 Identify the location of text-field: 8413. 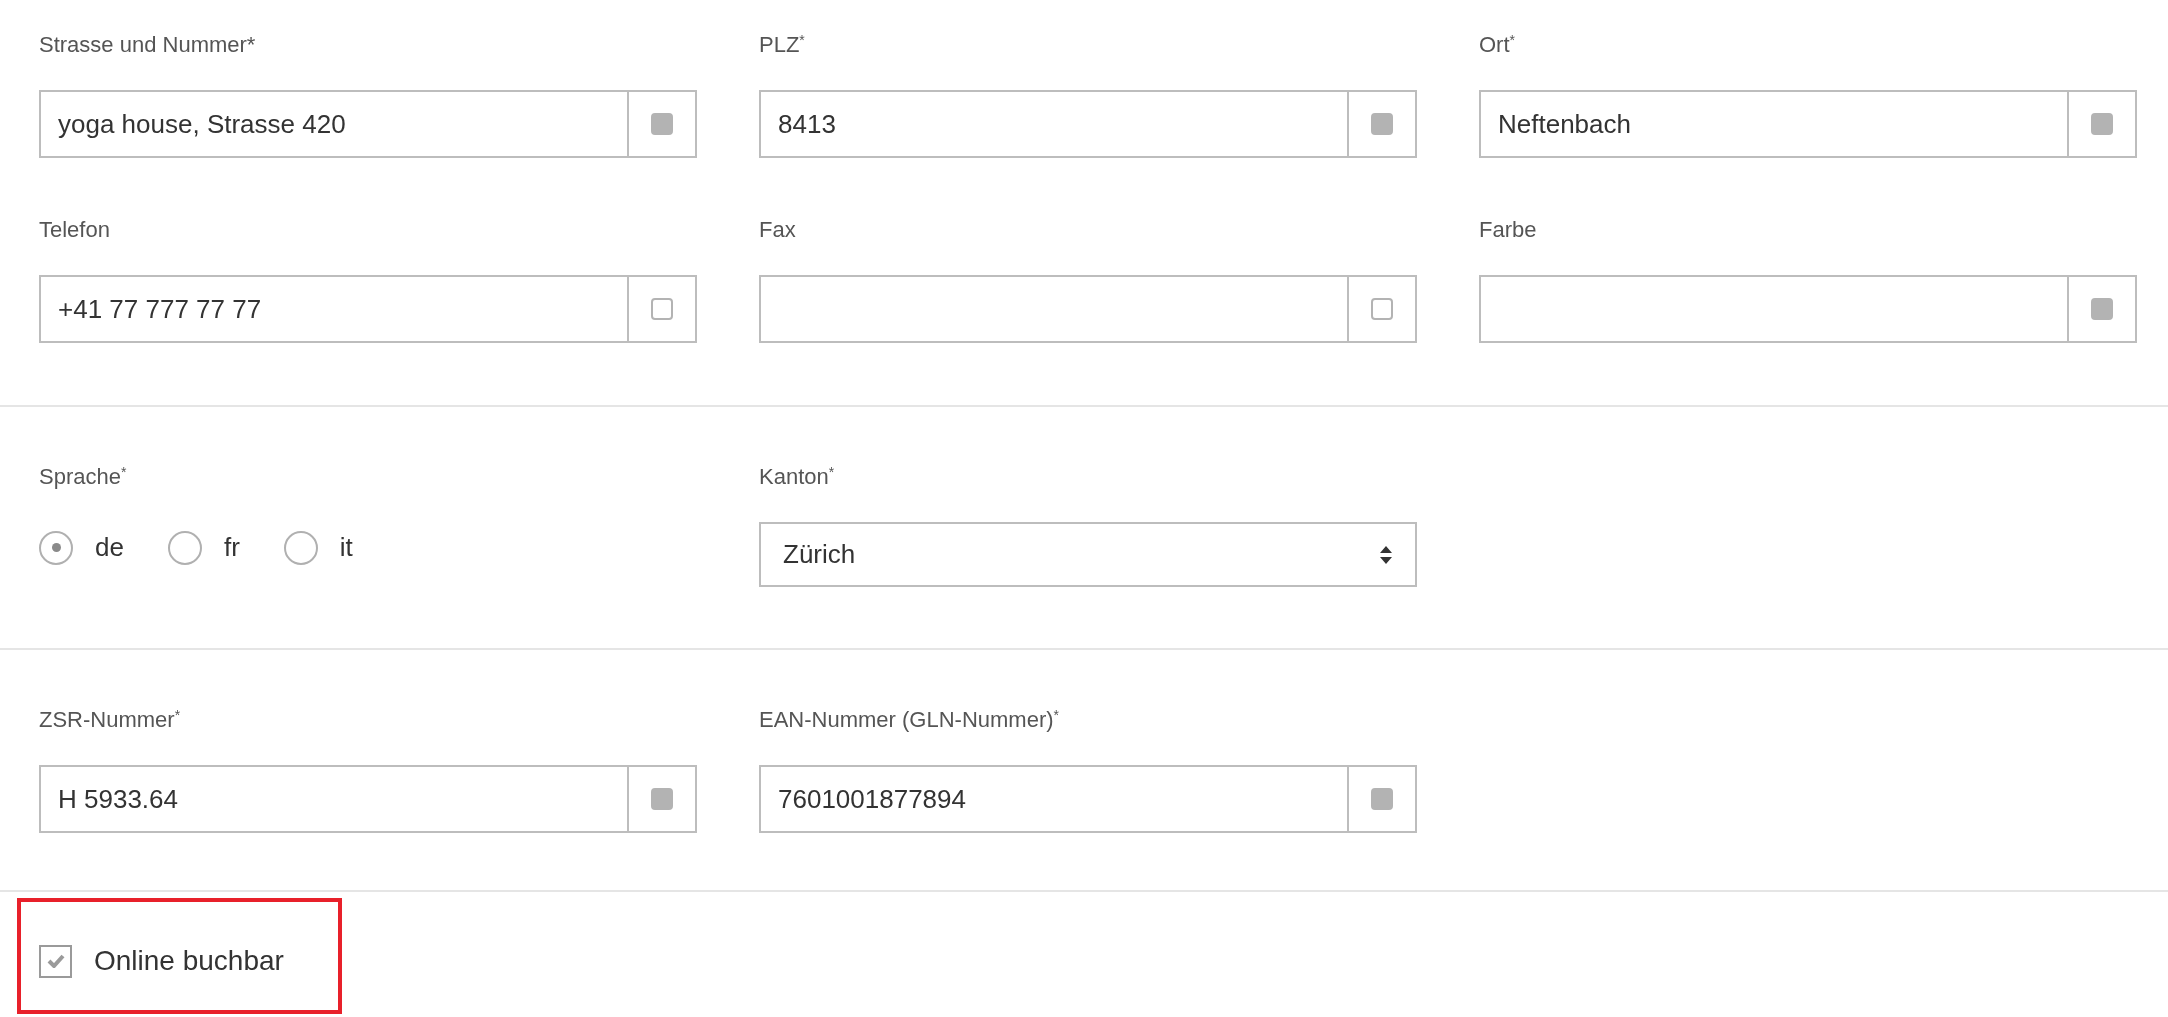
(1088, 124).